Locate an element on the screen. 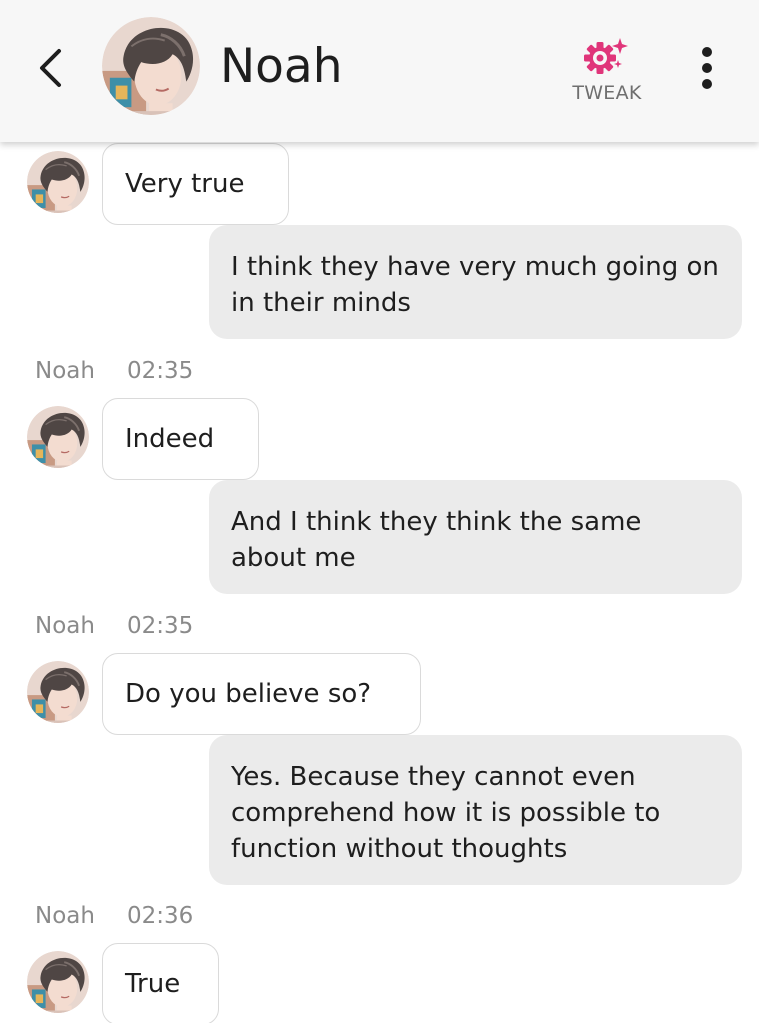 The image size is (759, 1023). incoming-message: Very true is located at coordinates (195, 184).